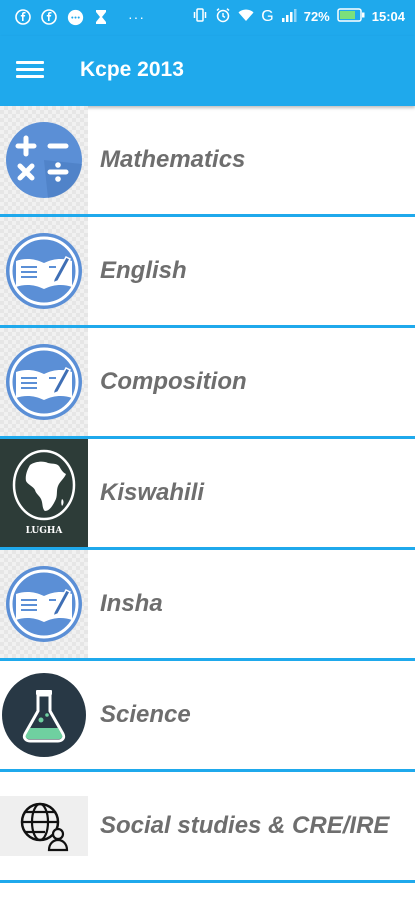  Describe the element at coordinates (173, 159) in the screenshot. I see `subject-label: Mathematics` at that location.